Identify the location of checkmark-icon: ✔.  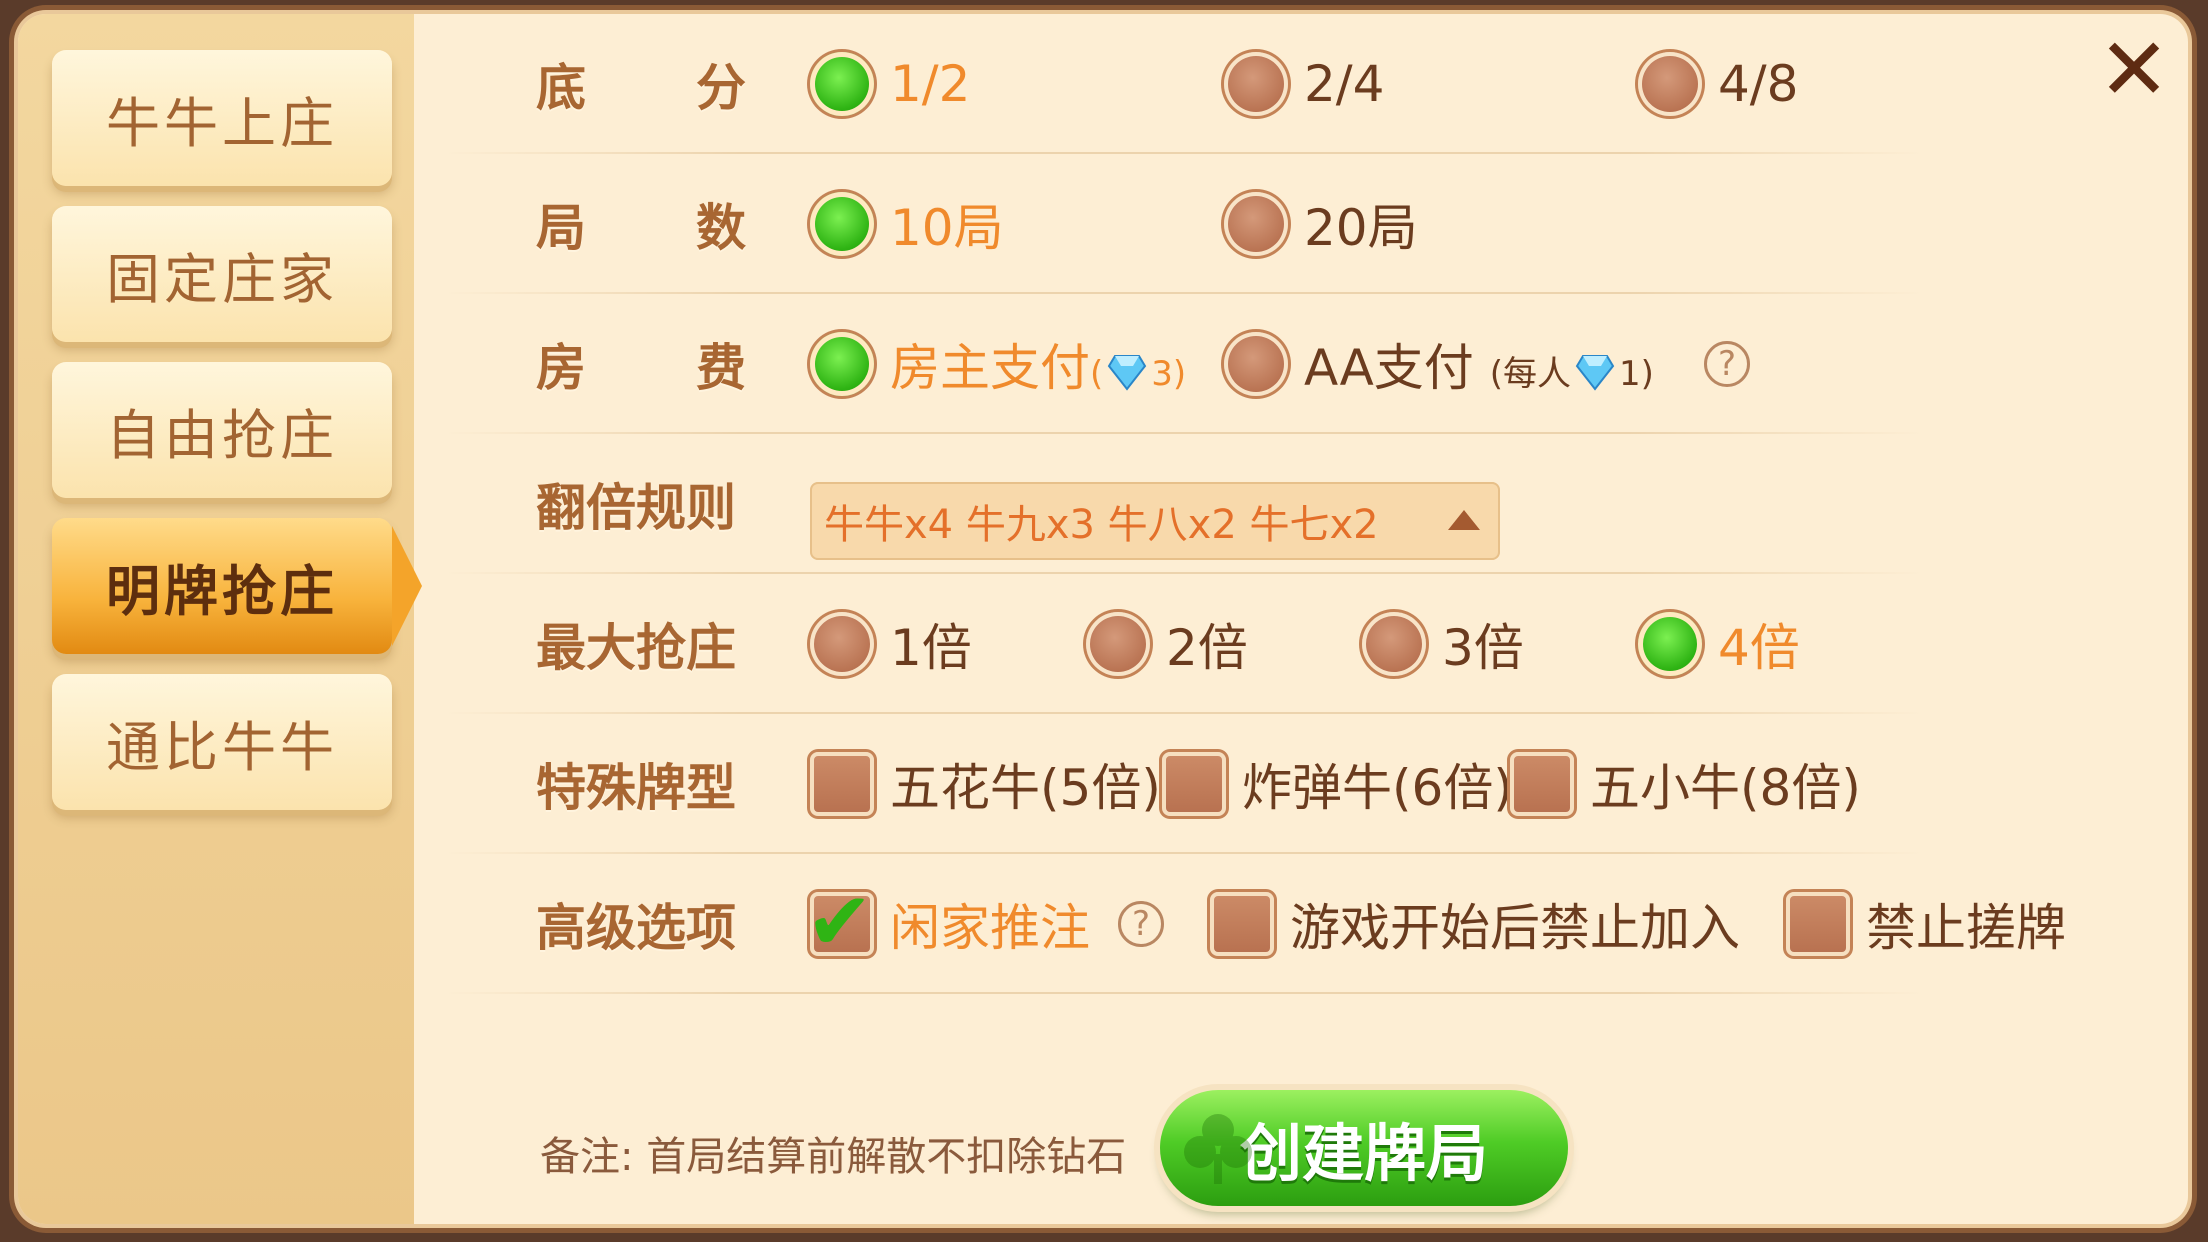
(840, 921).